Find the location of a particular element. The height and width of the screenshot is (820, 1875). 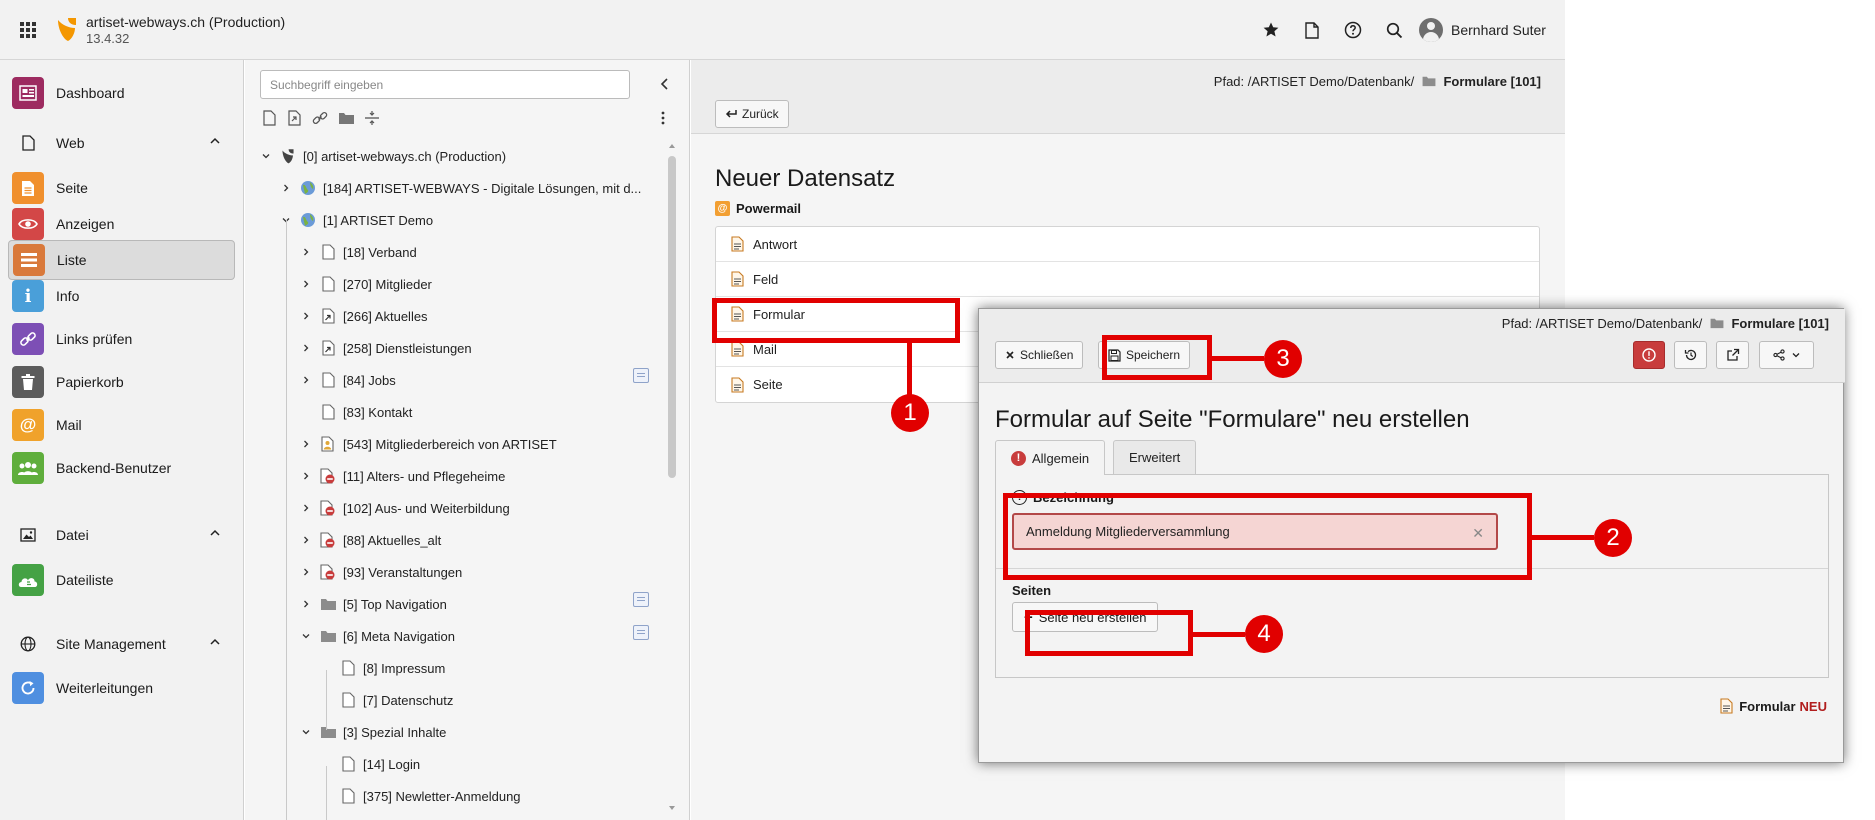

more-options-icon is located at coordinates (663, 118).